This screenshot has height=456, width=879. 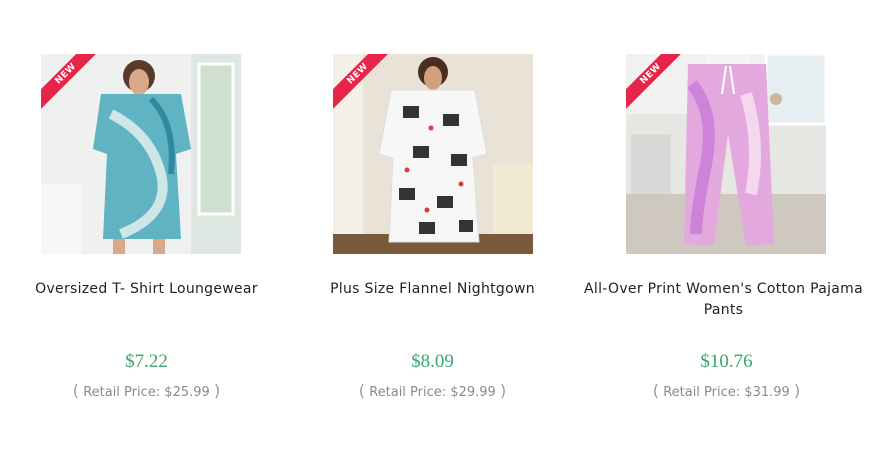 What do you see at coordinates (767, 392) in the screenshot?
I see `retail-price-value: $31.99` at bounding box center [767, 392].